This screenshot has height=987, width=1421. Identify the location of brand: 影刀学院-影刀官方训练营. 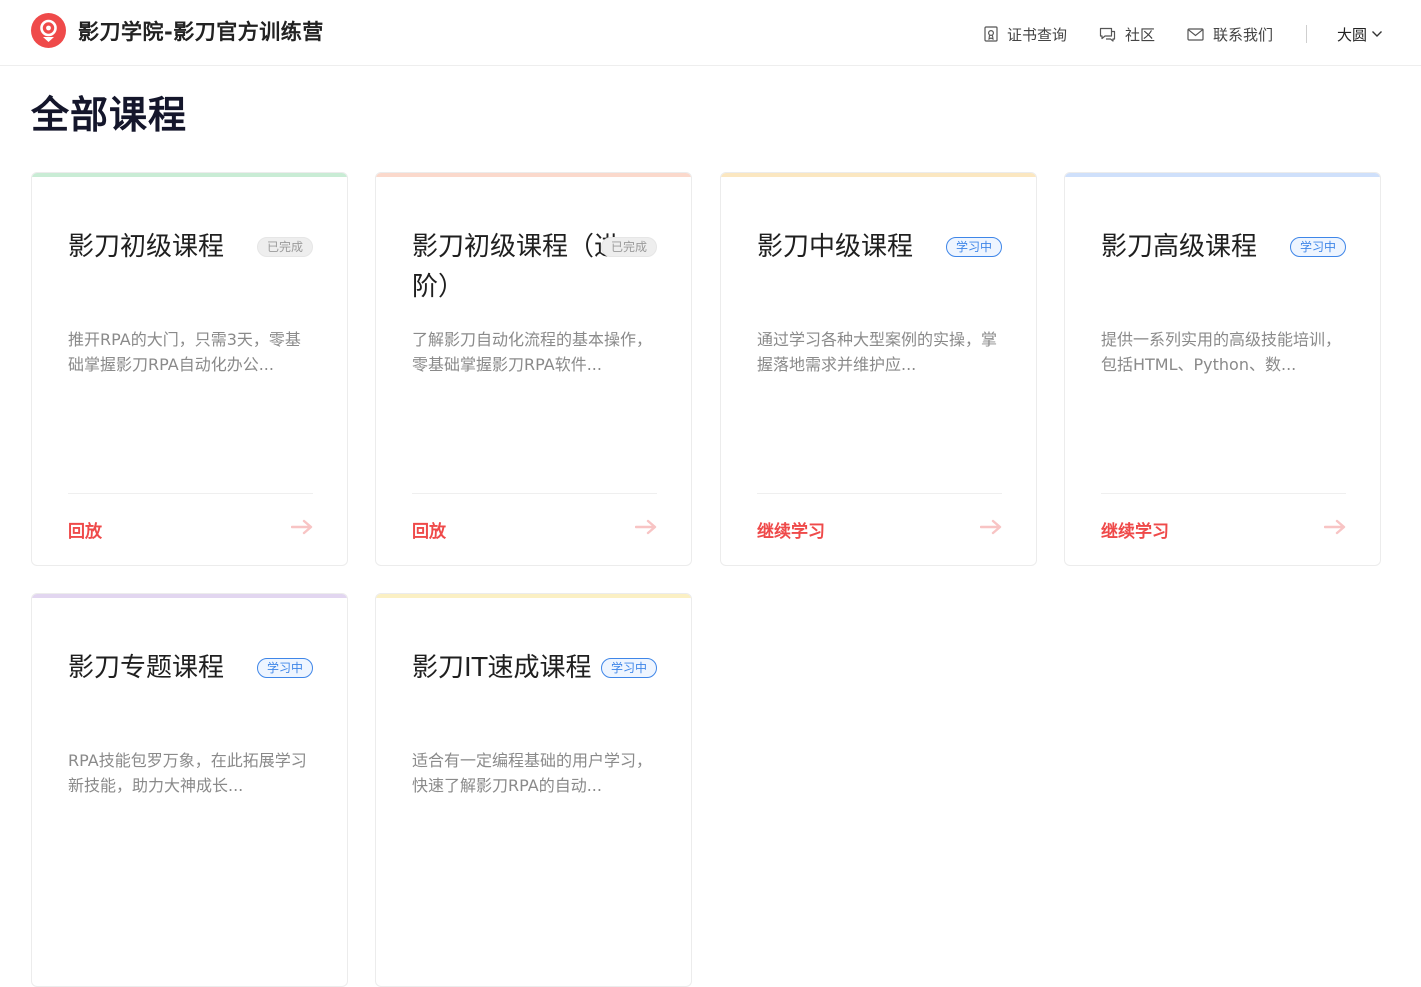
(177, 30).